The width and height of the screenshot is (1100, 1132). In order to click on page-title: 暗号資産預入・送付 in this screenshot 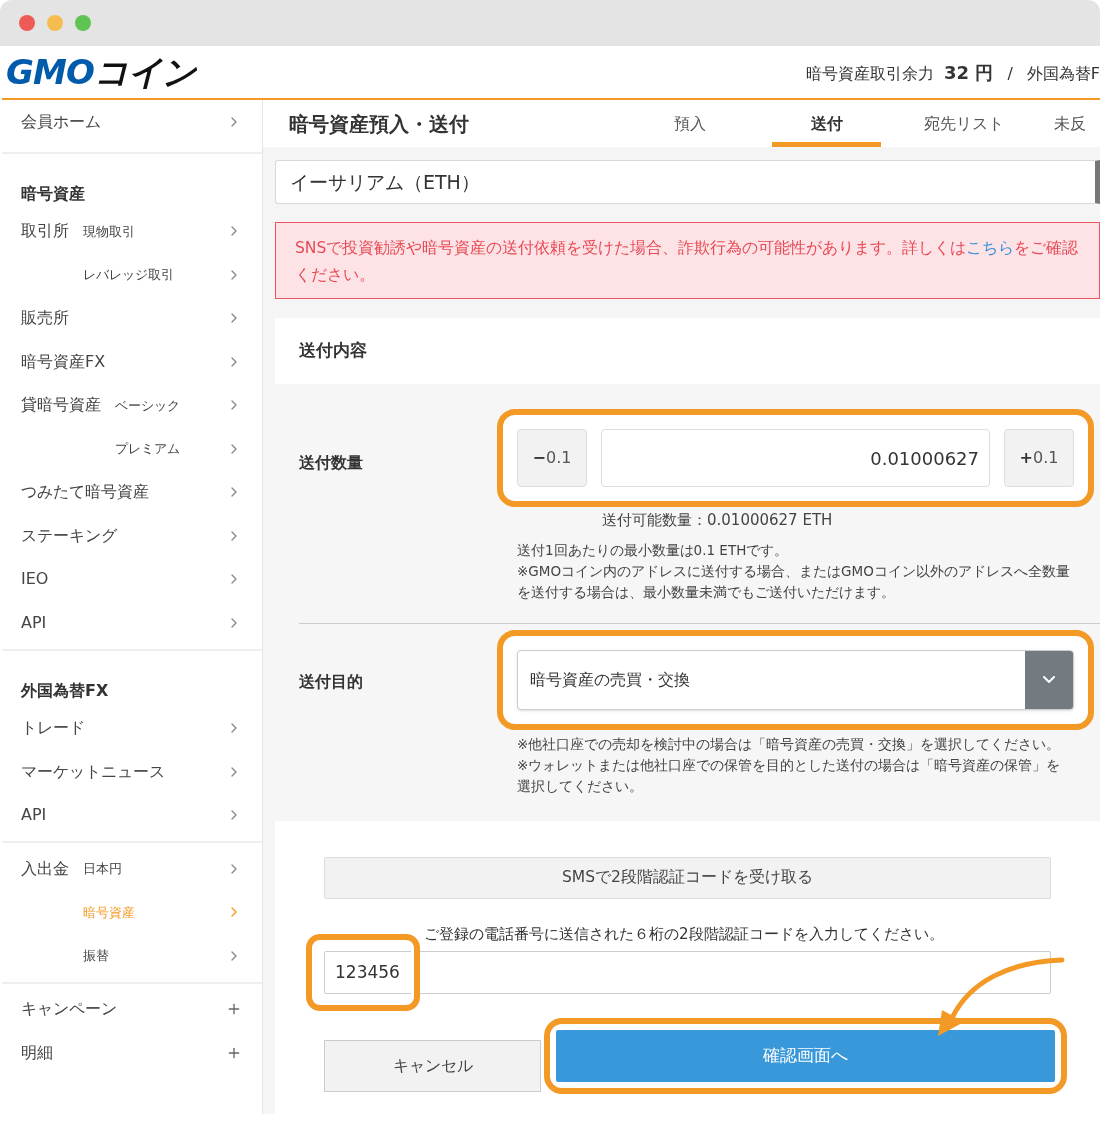, I will do `click(379, 124)`.